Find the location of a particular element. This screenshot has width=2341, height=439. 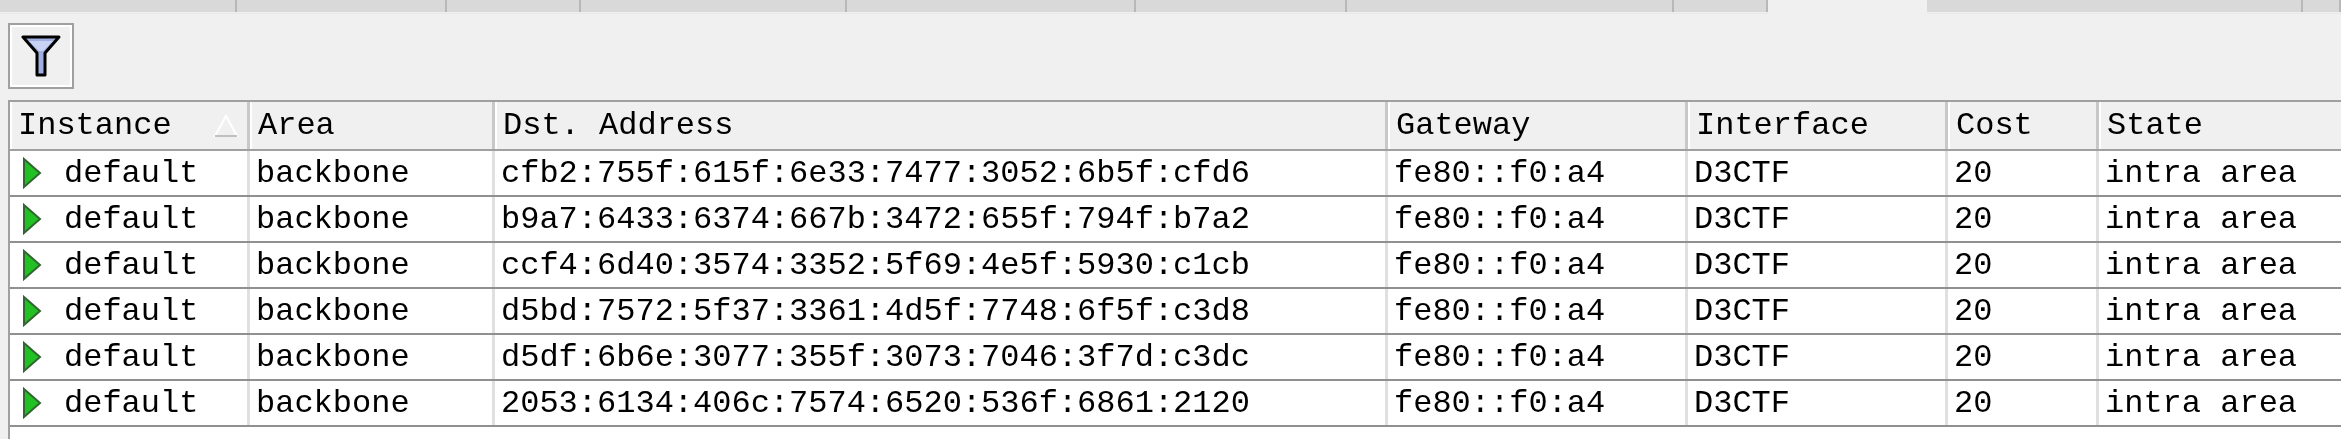

funnel-icon is located at coordinates (41, 56).